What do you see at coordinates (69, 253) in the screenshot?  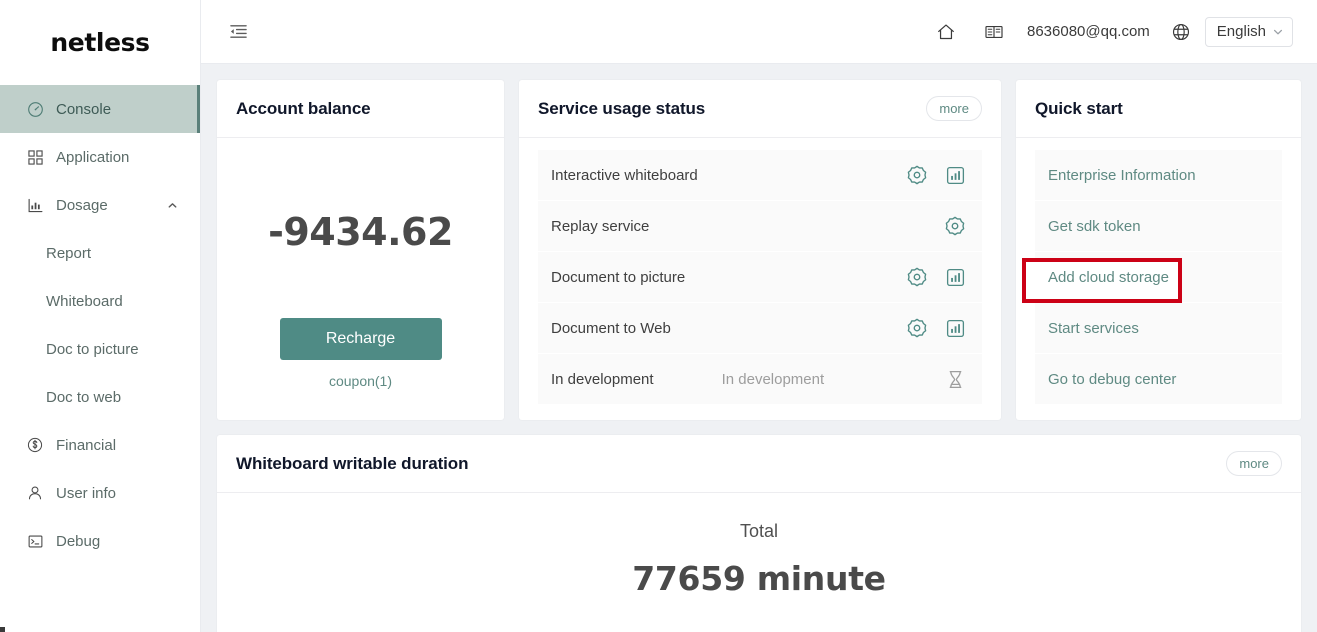 I see `sidebar-subitem-label: Report` at bounding box center [69, 253].